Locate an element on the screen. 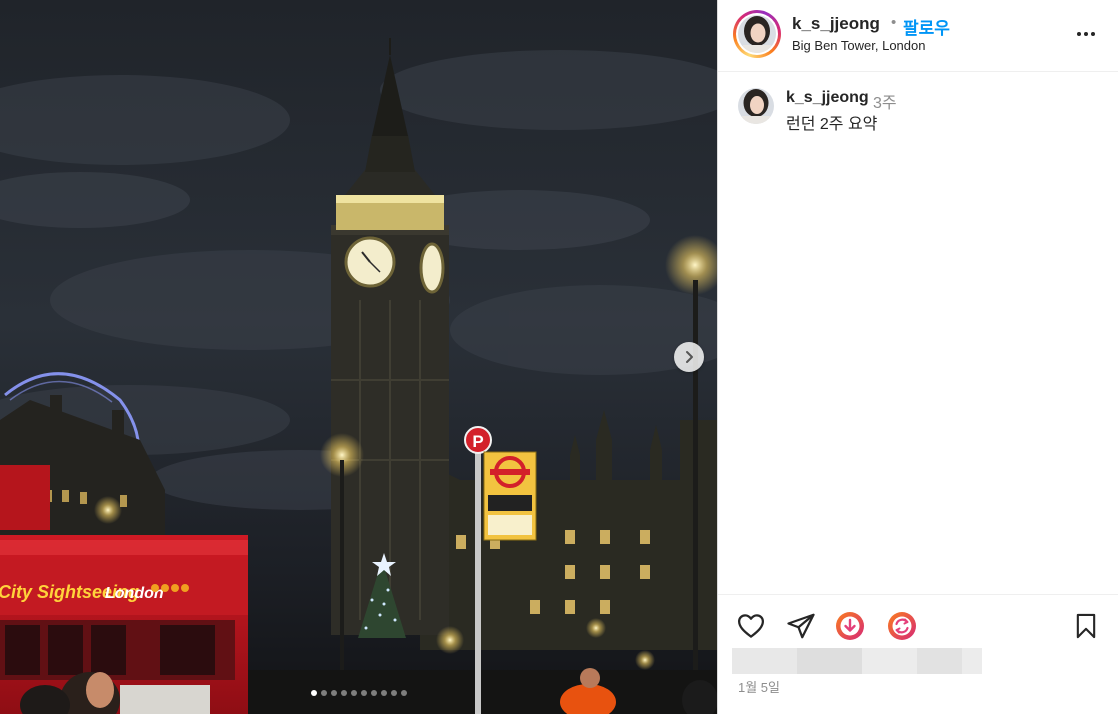 The width and height of the screenshot is (1118, 714). heart-icon is located at coordinates (751, 626).